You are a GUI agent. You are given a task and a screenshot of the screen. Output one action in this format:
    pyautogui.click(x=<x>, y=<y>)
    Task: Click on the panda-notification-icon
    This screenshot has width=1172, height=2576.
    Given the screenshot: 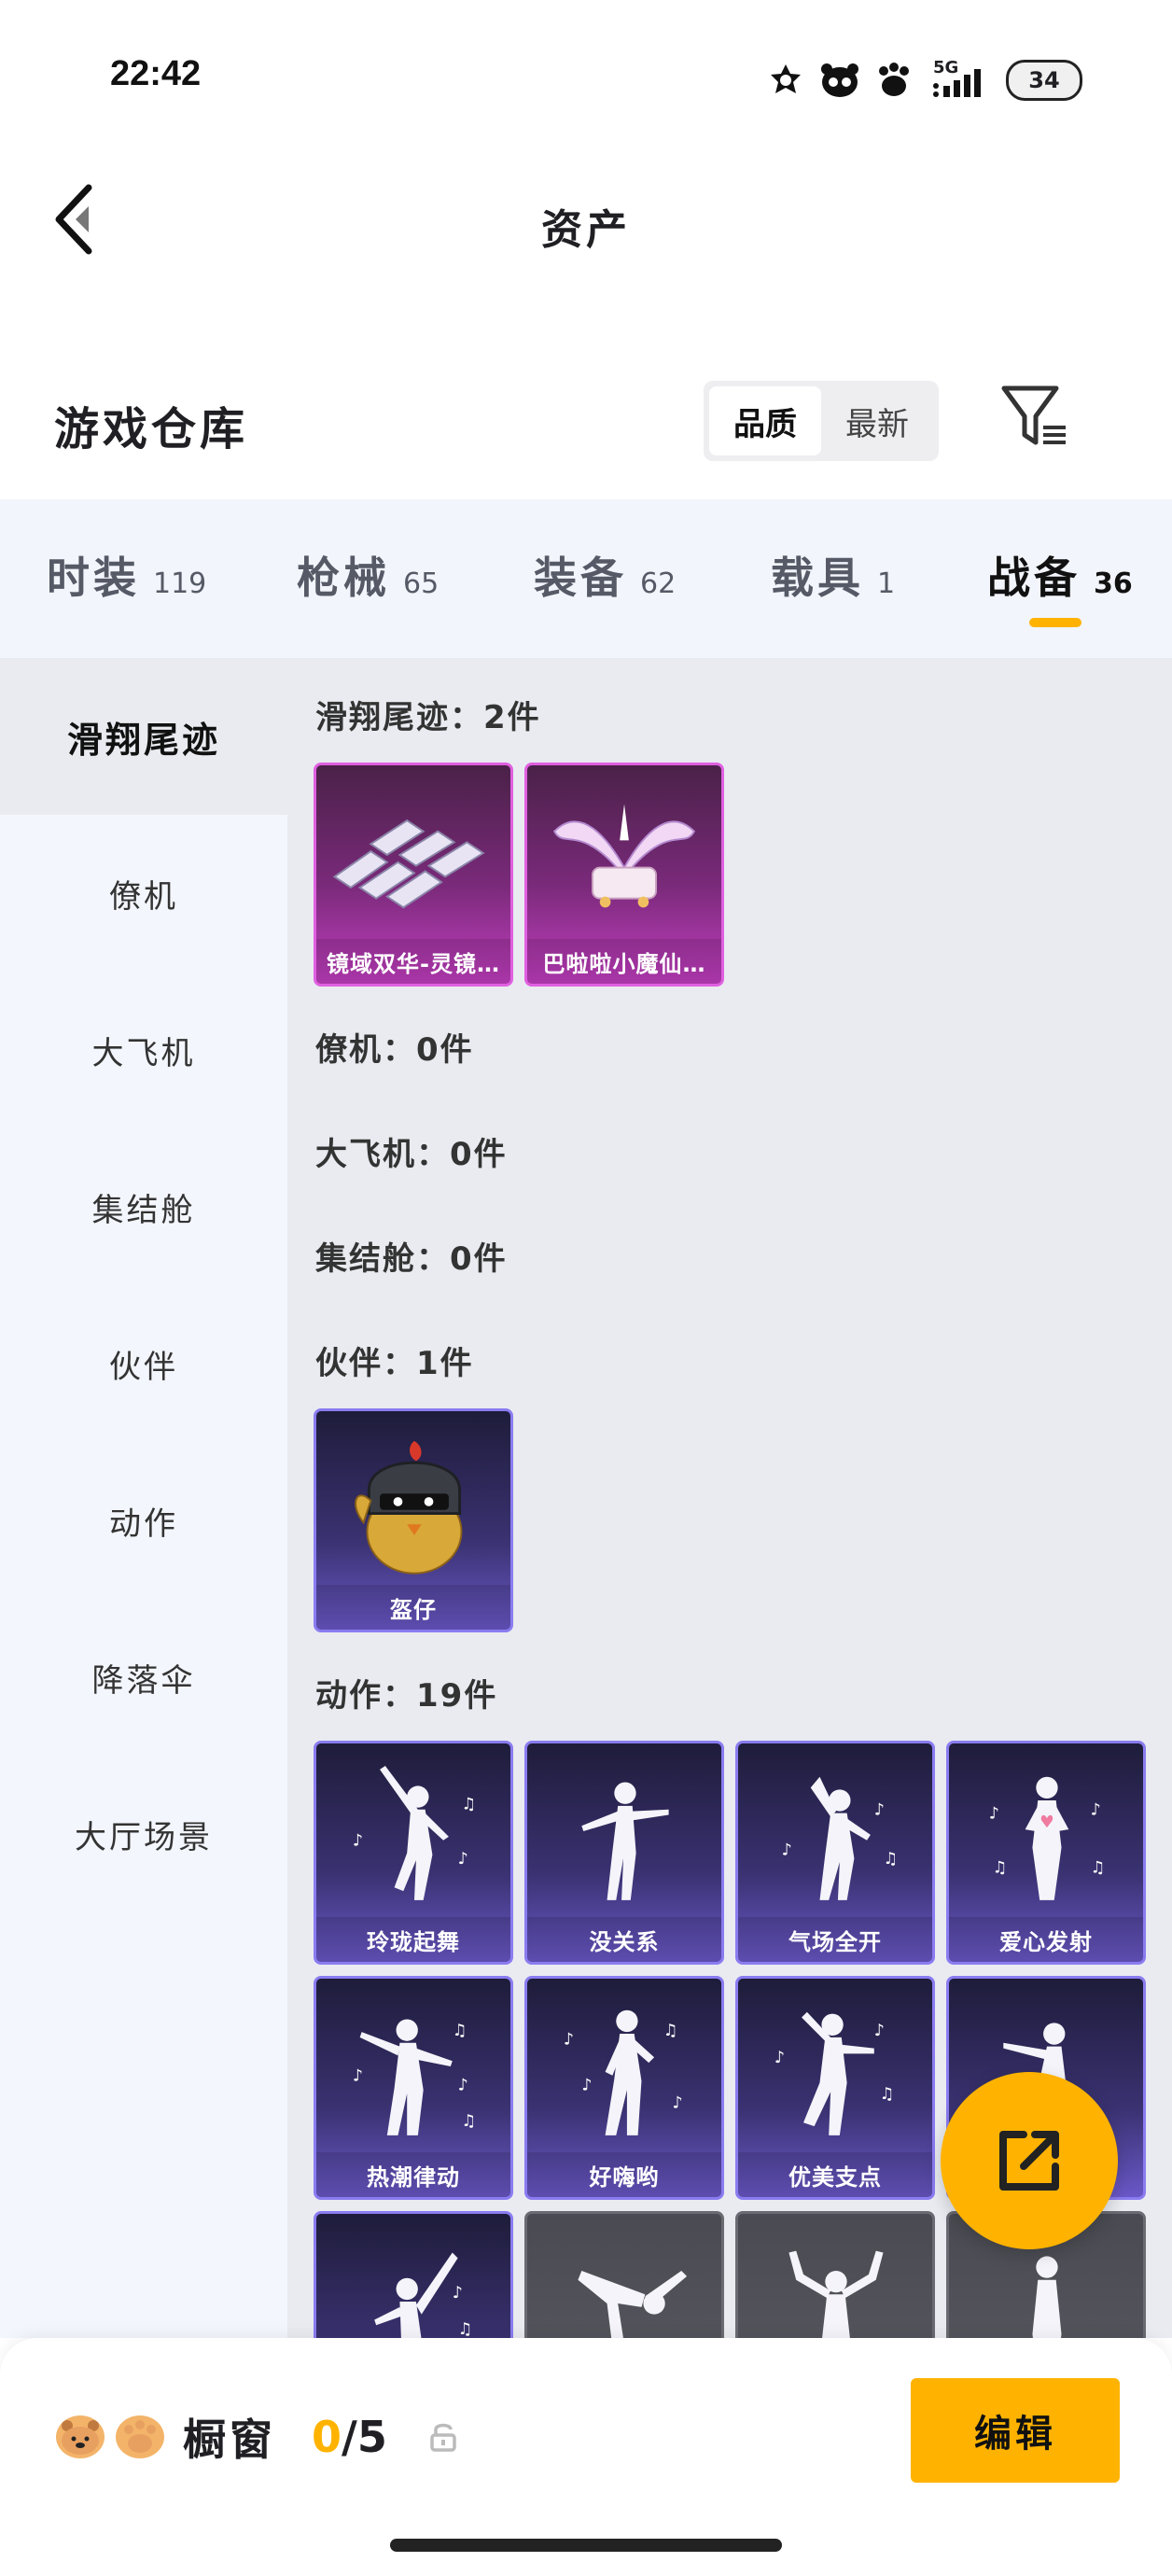 What is the action you would take?
    pyautogui.click(x=839, y=80)
    